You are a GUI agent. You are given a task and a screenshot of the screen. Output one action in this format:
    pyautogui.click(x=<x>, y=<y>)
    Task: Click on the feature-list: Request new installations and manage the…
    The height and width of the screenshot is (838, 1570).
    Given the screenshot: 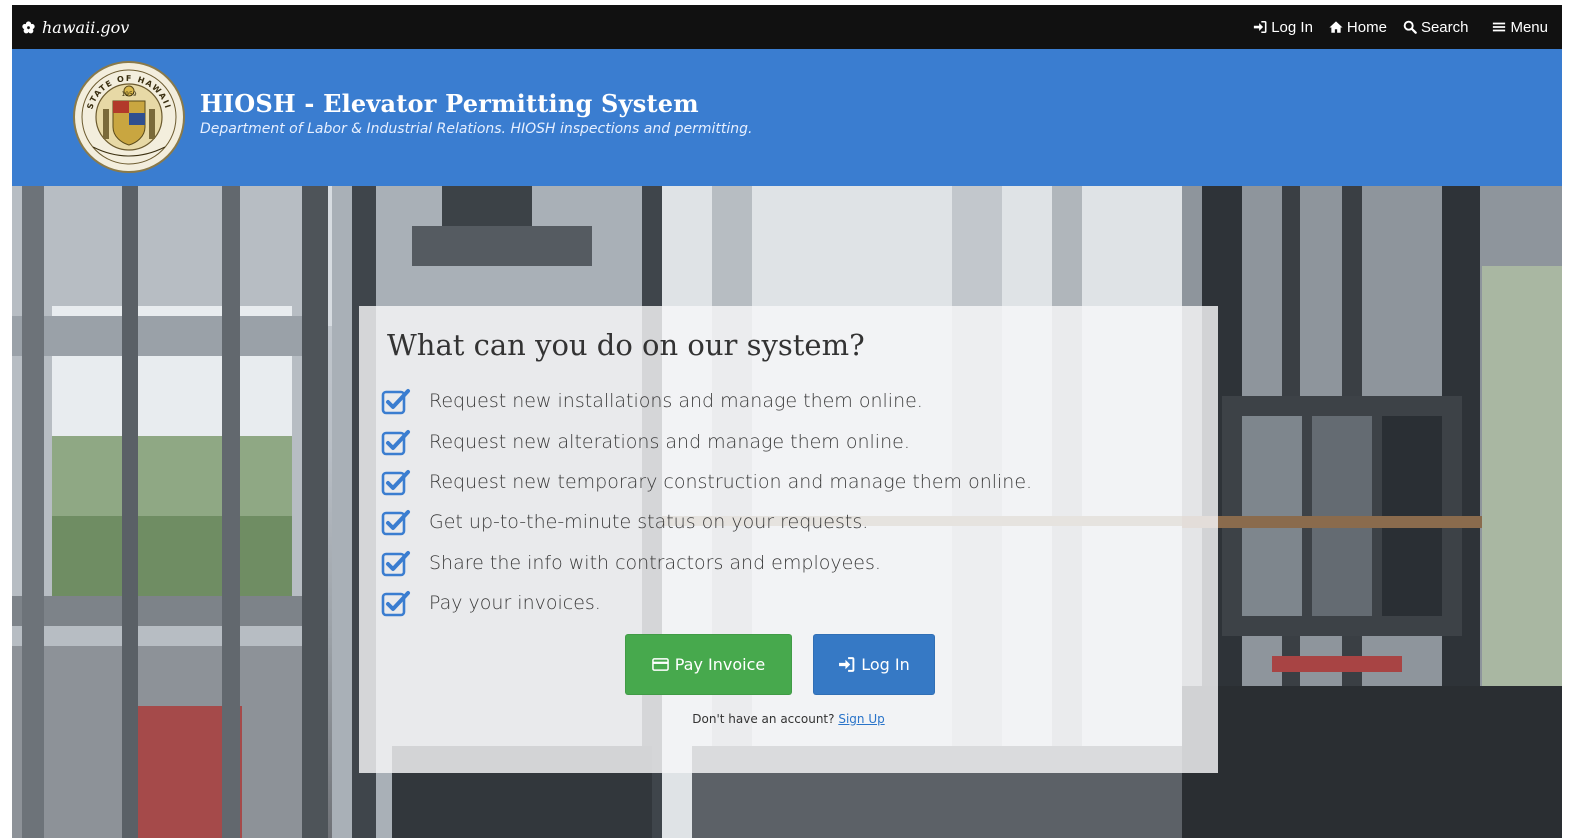 What is the action you would take?
    pyautogui.click(x=706, y=502)
    